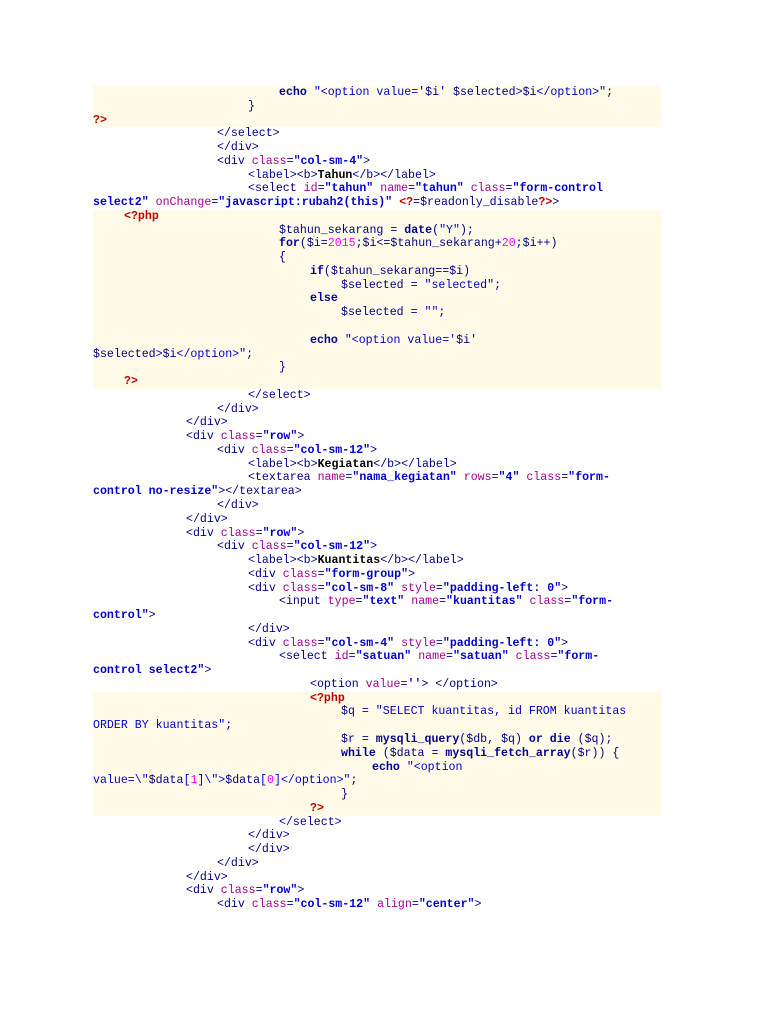 The height and width of the screenshot is (1024, 768). Describe the element at coordinates (384, 313) in the screenshot. I see `code-line: $selected = "";` at that location.